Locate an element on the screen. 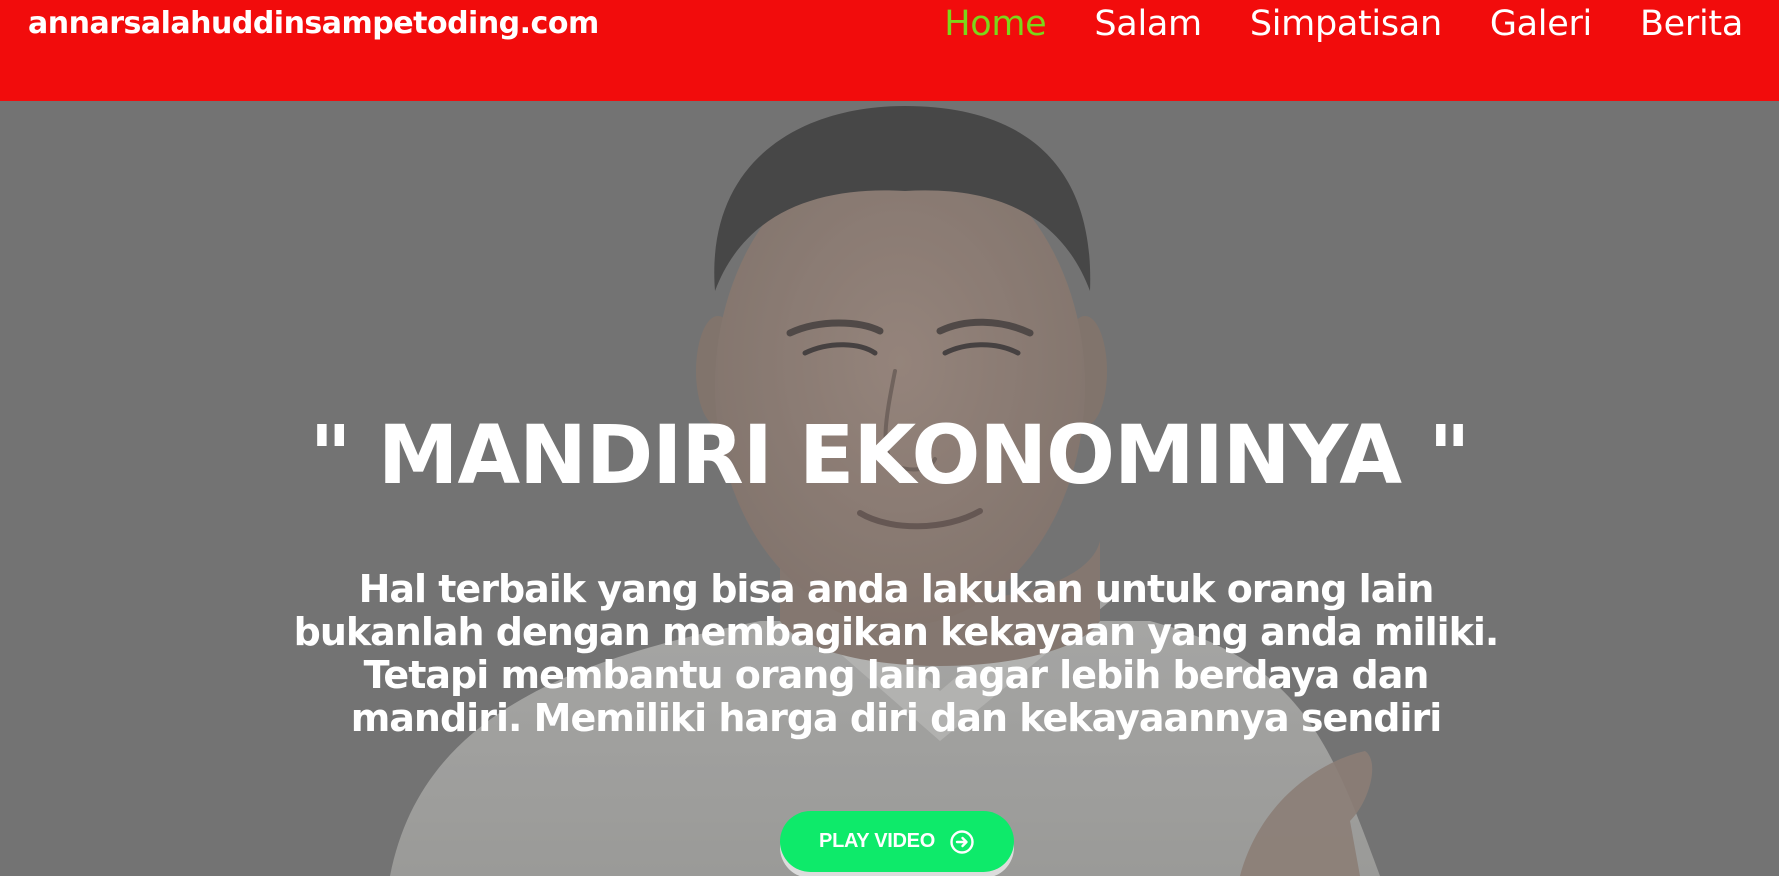  nav-link-berita: Berita is located at coordinates (1691, 24).